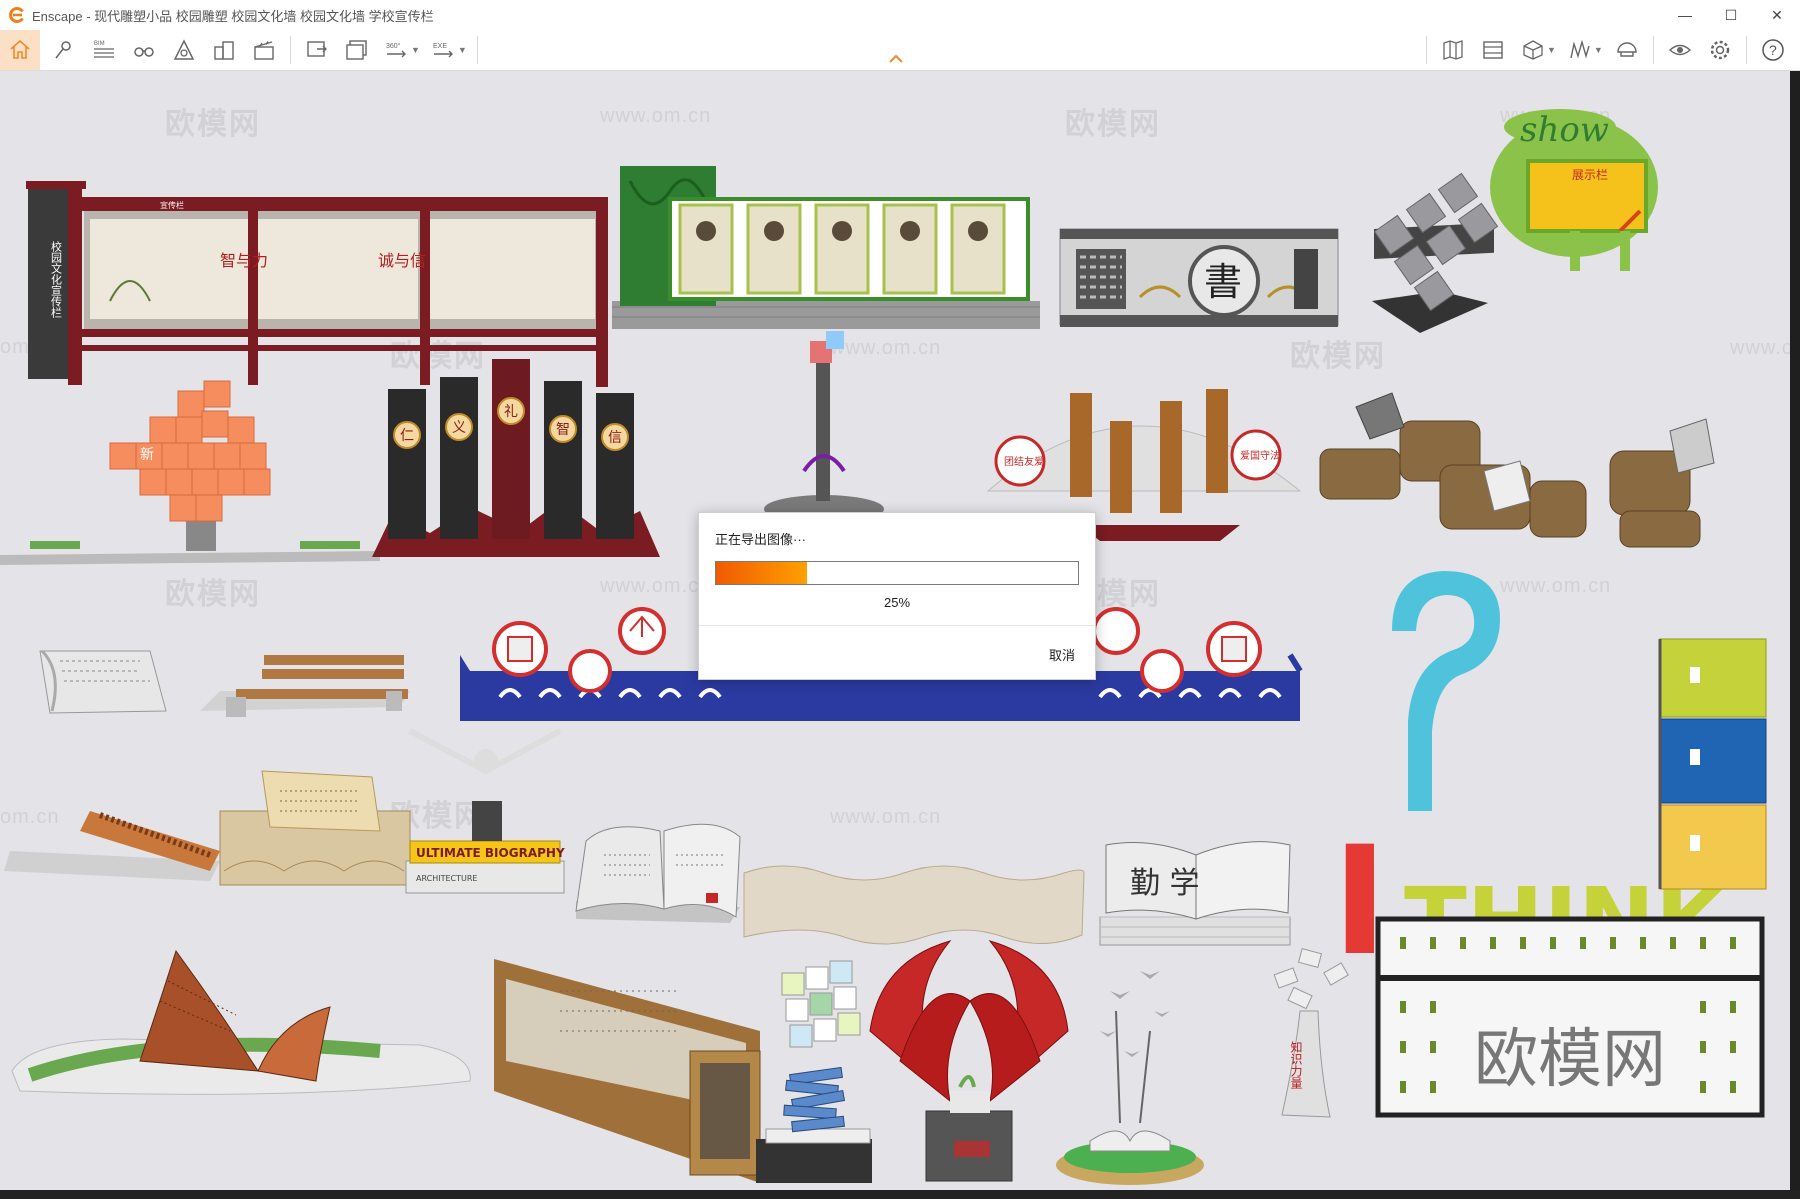  What do you see at coordinates (317, 284) in the screenshot?
I see `bulletin-board-red: 校园文化宣传栏 宣传栏 智与力 诚与信` at bounding box center [317, 284].